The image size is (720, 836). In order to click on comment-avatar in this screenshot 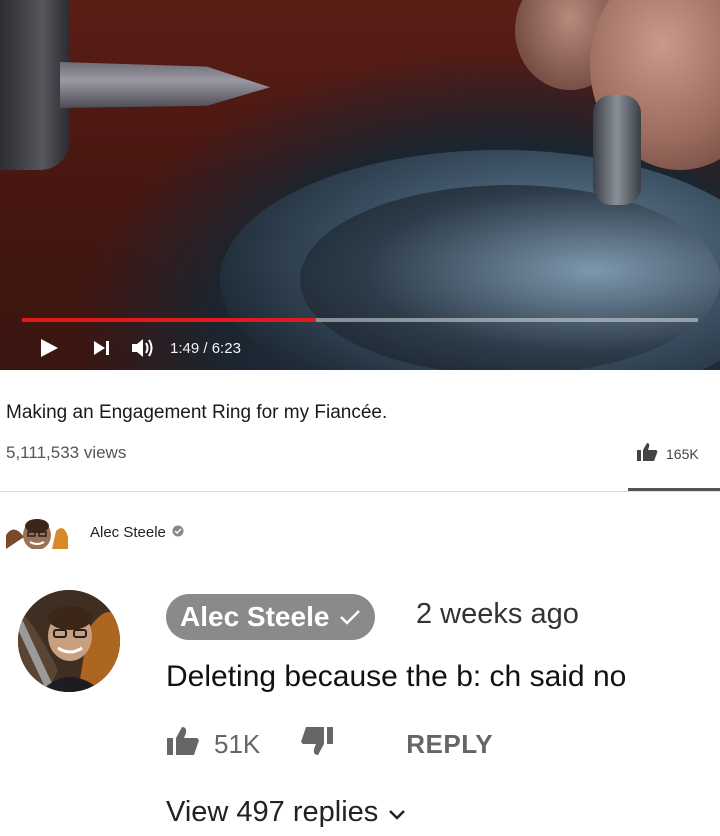, I will do `click(69, 641)`.